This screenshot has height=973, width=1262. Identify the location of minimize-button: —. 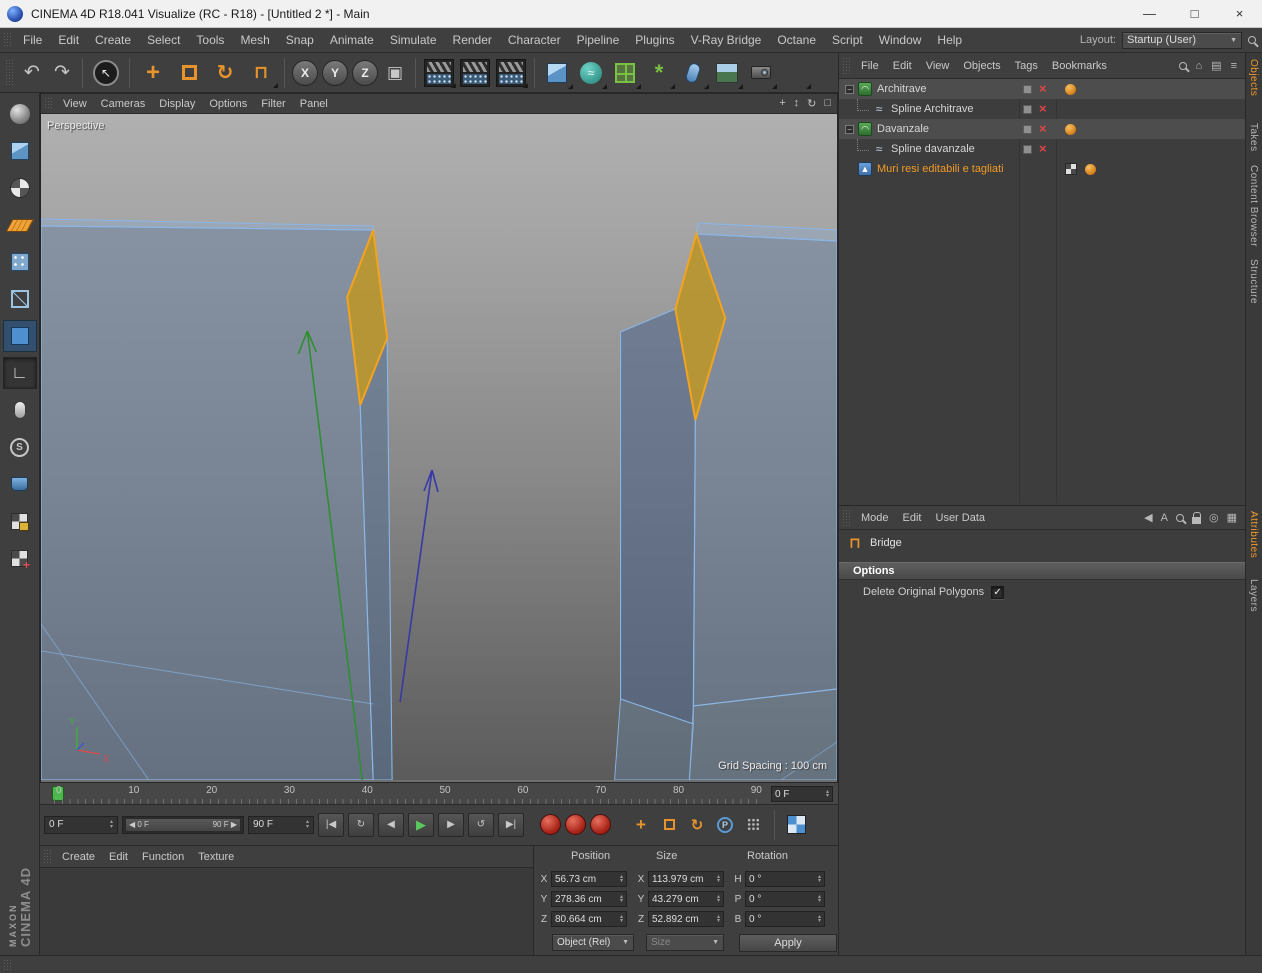
(1149, 13).